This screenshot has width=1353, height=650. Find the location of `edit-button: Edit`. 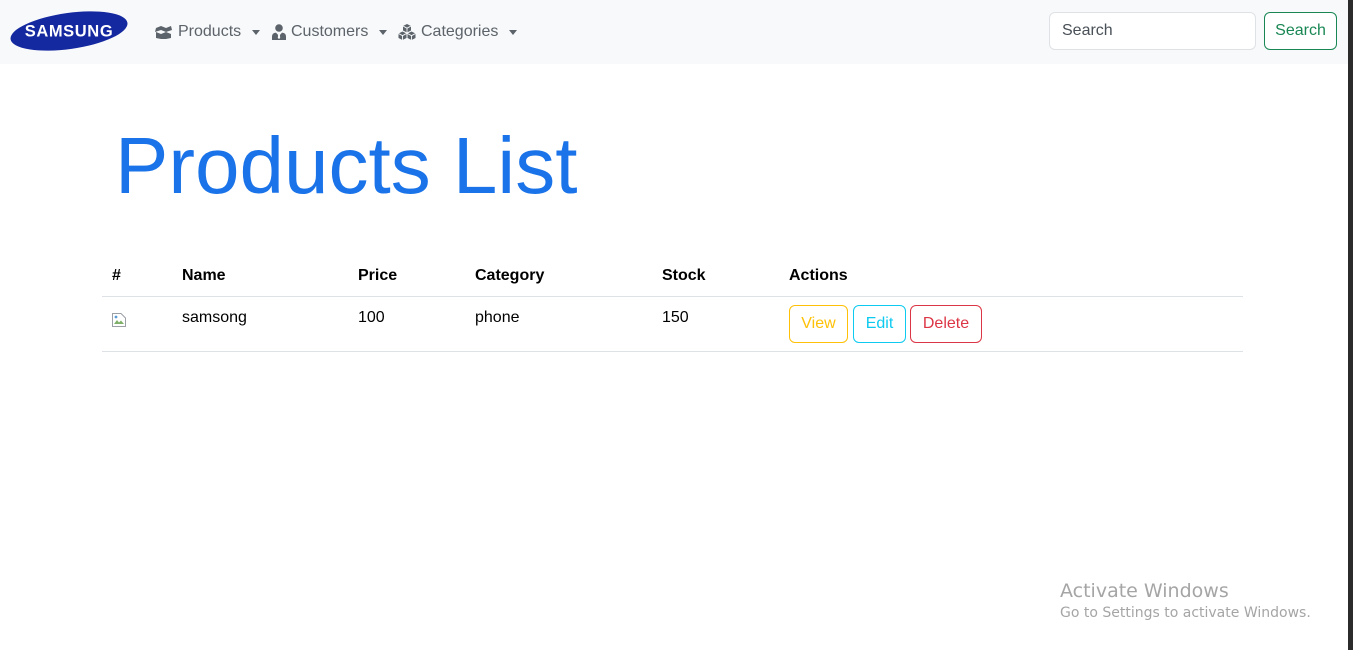

edit-button: Edit is located at coordinates (879, 324).